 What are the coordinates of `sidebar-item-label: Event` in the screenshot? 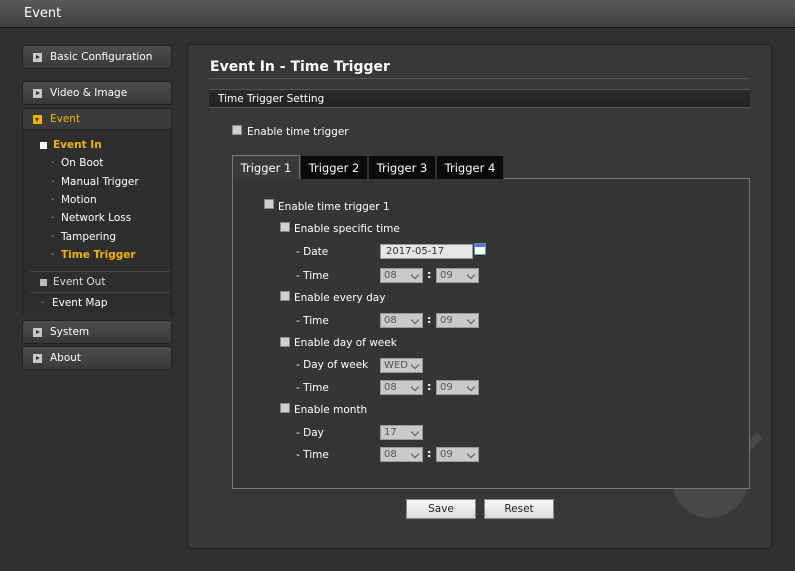 It's located at (65, 119).